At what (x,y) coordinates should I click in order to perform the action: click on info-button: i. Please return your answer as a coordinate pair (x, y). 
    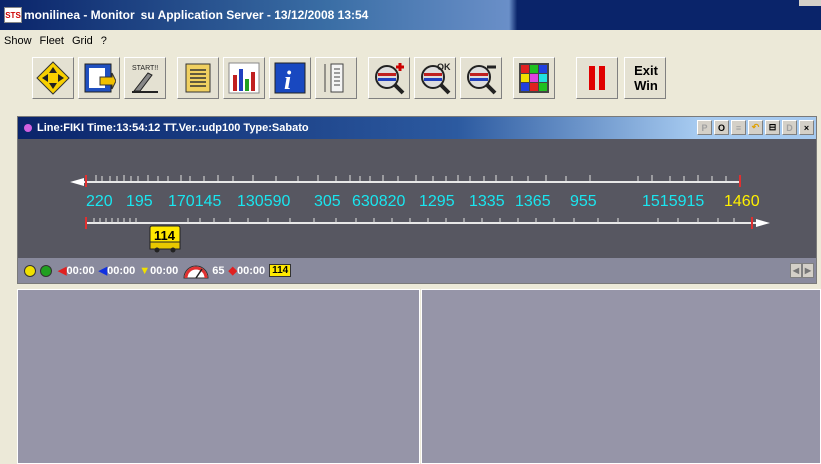
    Looking at the image, I should click on (290, 78).